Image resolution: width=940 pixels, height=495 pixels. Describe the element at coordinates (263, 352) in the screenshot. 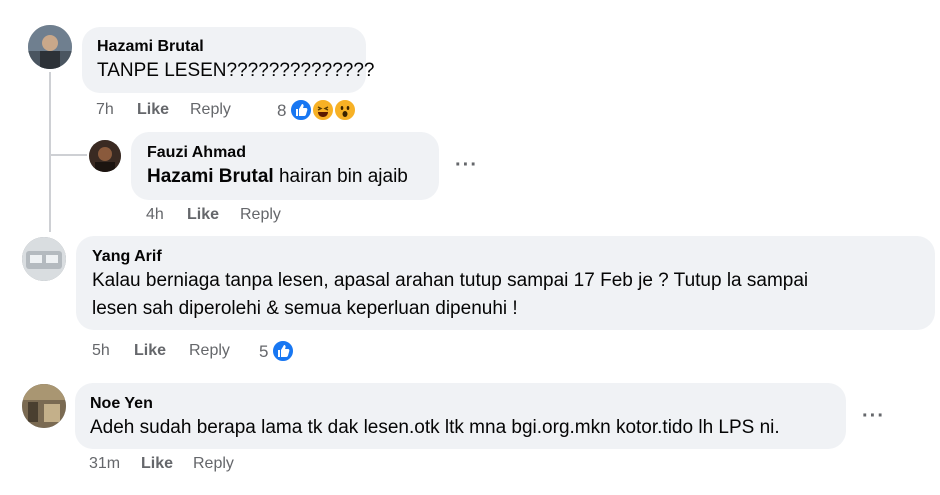

I see `reaction-count: 5` at that location.